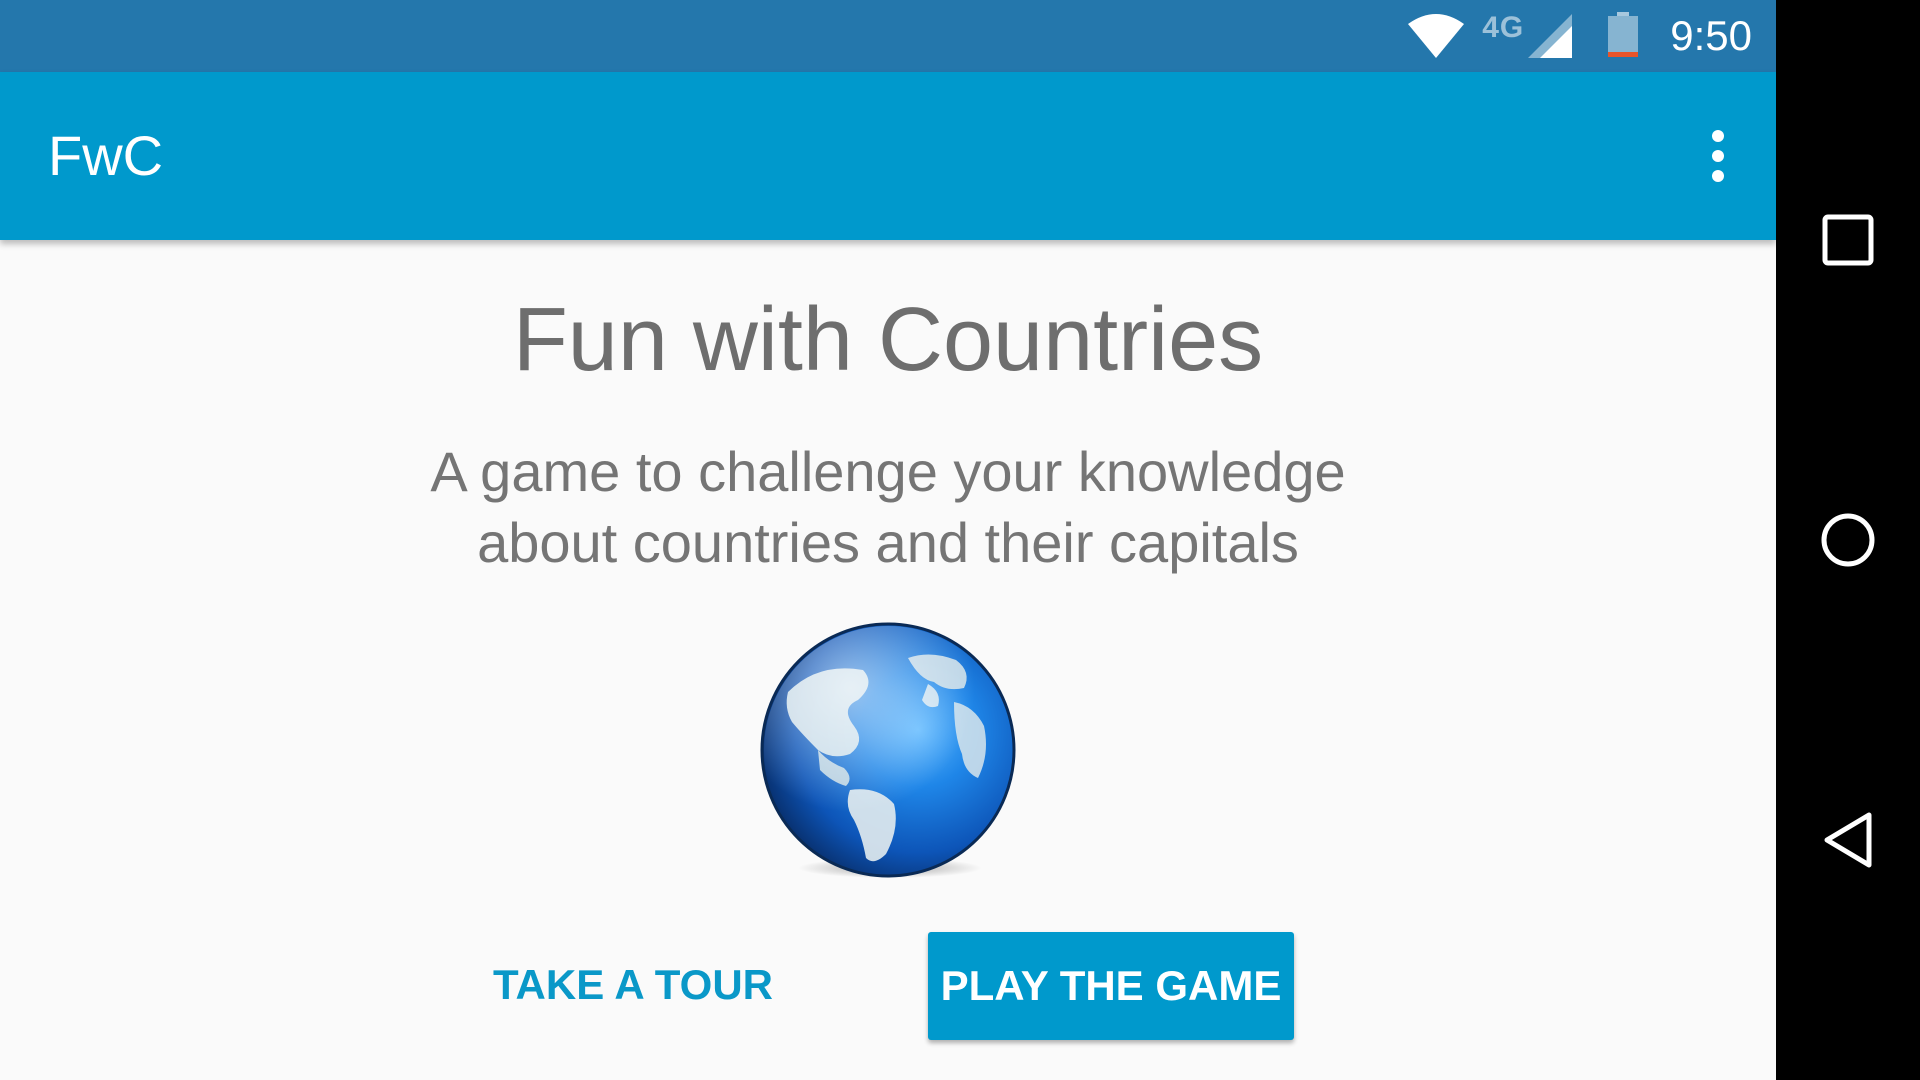 Image resolution: width=1920 pixels, height=1080 pixels. I want to click on status-icons: 4G 9:50, so click(1580, 36).